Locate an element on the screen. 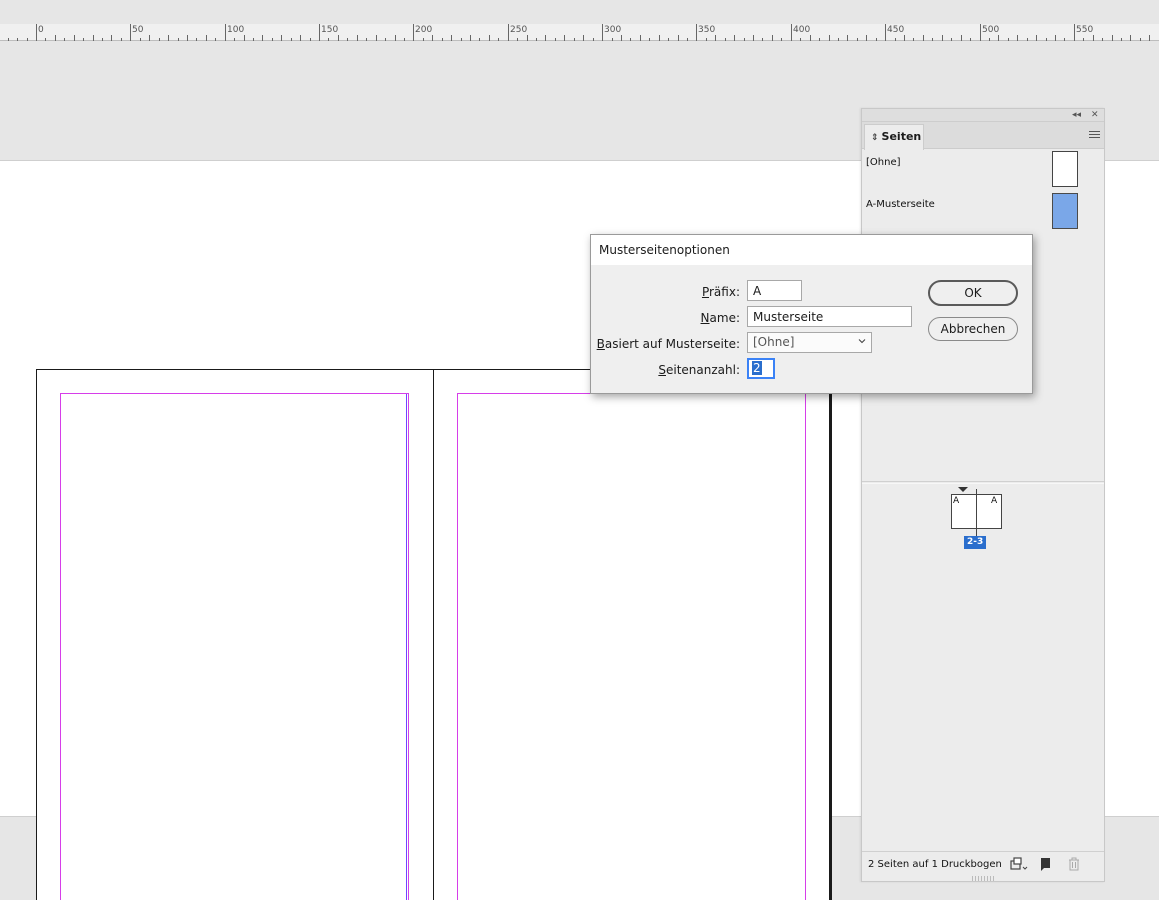 The image size is (1159, 900). column-guide is located at coordinates (406, 647).